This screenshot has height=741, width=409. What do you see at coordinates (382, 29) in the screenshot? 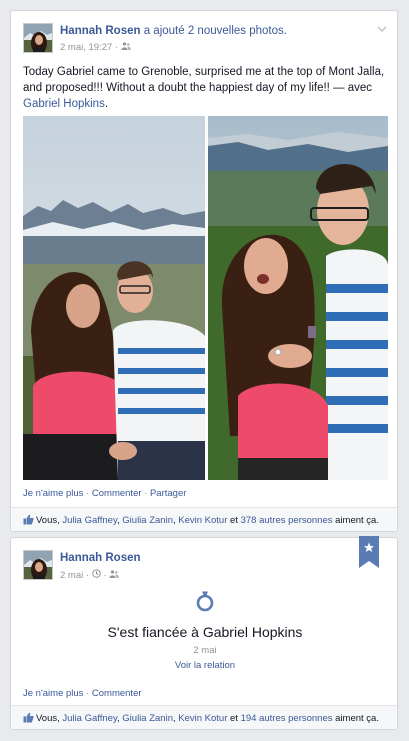
I see `chevron-down-icon` at bounding box center [382, 29].